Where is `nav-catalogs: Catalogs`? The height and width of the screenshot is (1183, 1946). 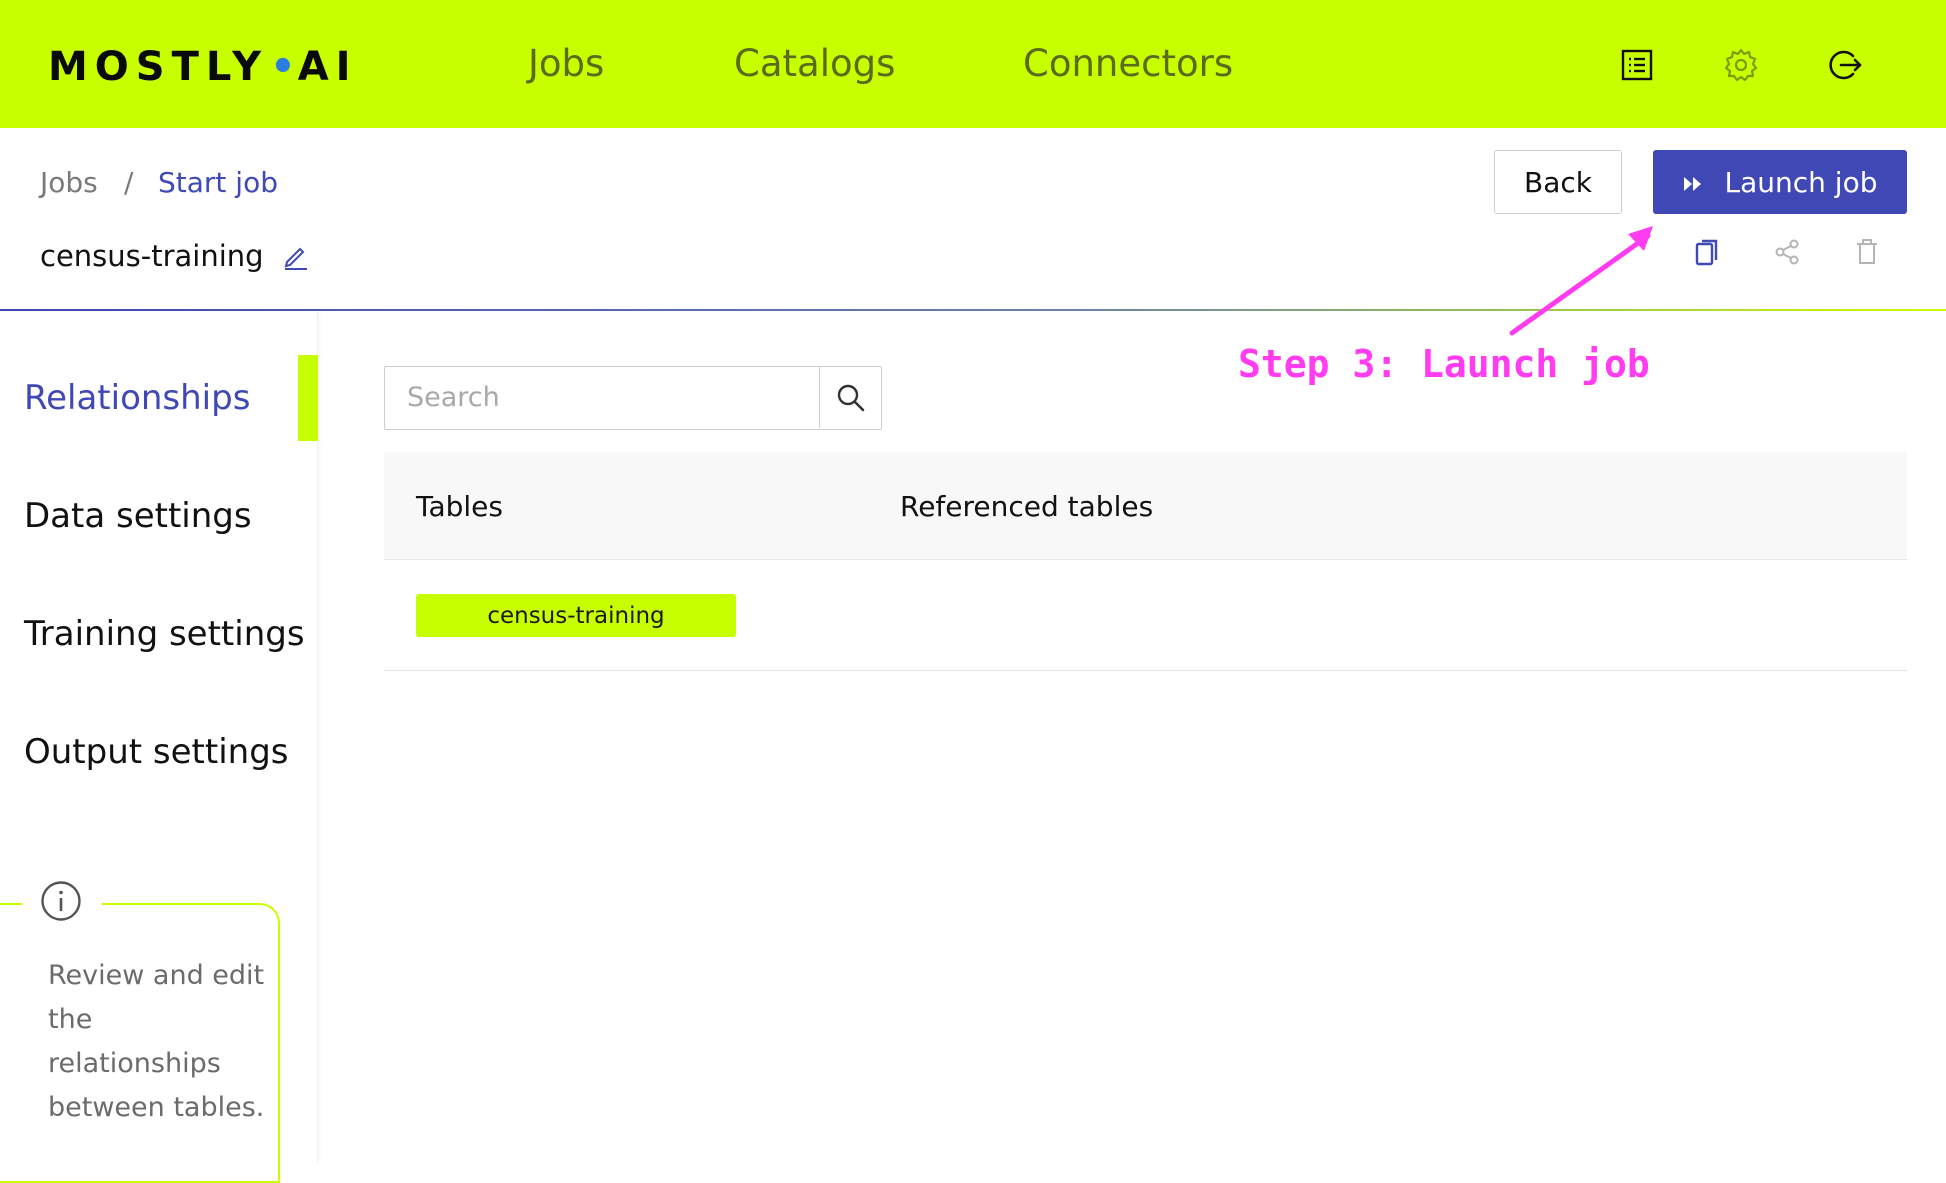 nav-catalogs: Catalogs is located at coordinates (814, 63).